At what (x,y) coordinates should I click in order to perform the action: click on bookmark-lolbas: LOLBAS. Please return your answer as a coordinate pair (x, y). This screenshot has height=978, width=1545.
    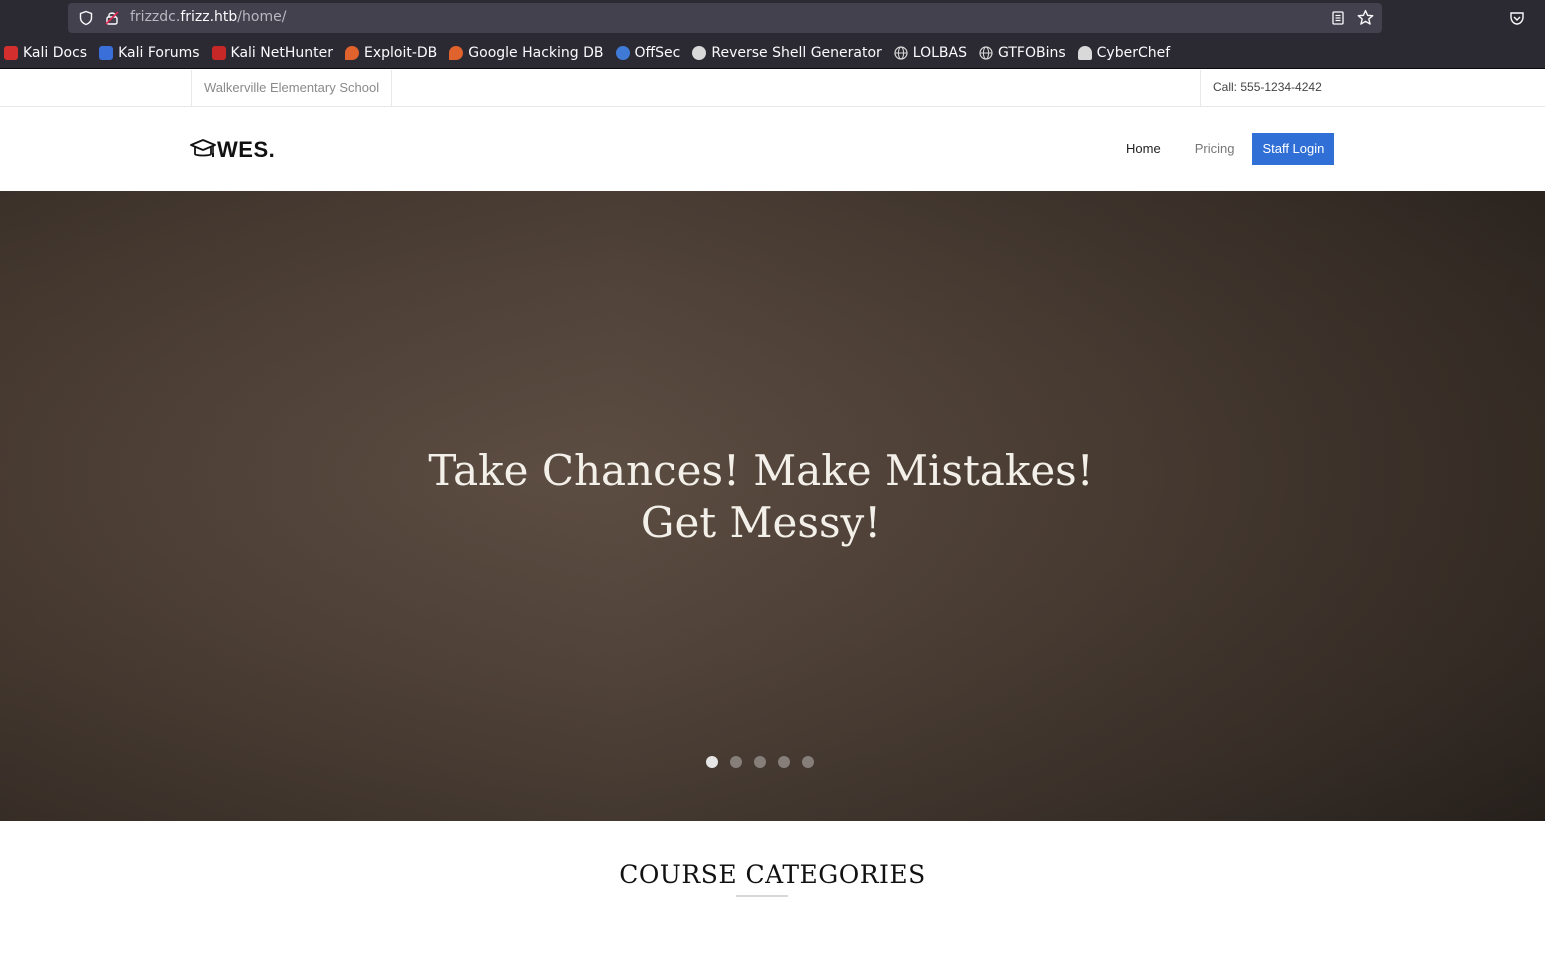
    Looking at the image, I should click on (930, 53).